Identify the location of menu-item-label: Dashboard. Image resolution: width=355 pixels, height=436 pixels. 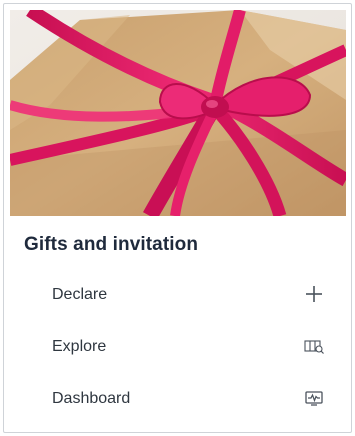
(91, 398).